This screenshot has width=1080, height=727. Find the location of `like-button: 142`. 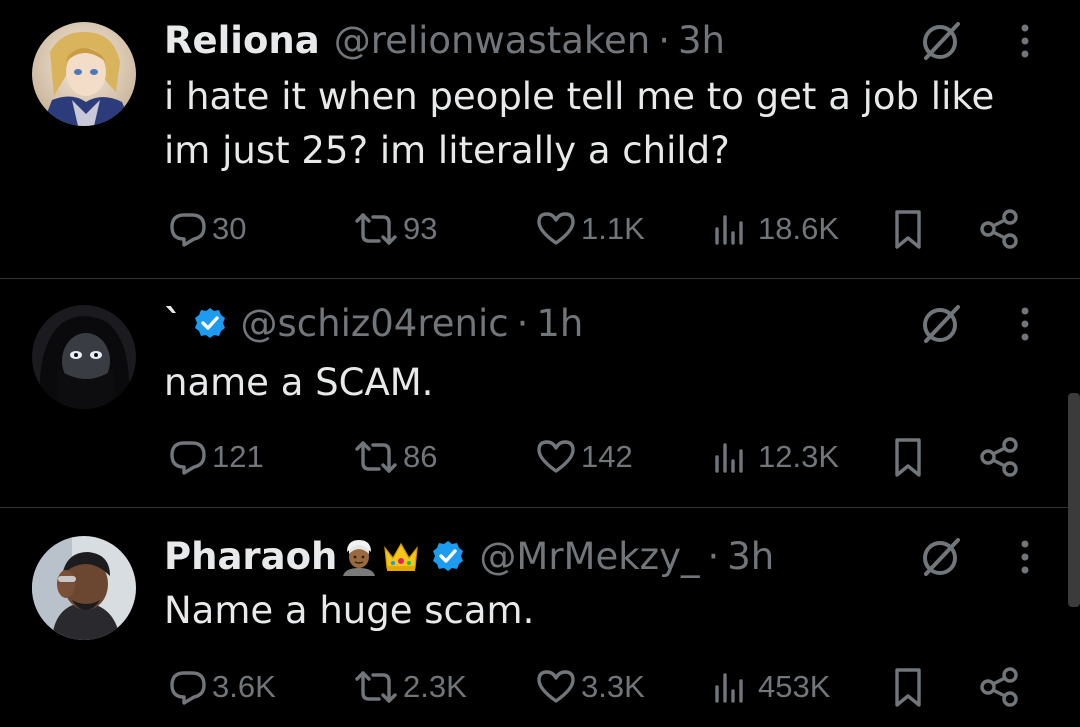

like-button: 142 is located at coordinates (584, 457).